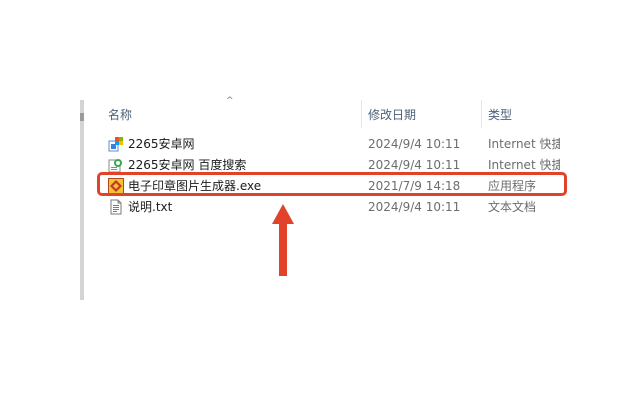  What do you see at coordinates (512, 207) in the screenshot?
I see `file-type: 文本文档` at bounding box center [512, 207].